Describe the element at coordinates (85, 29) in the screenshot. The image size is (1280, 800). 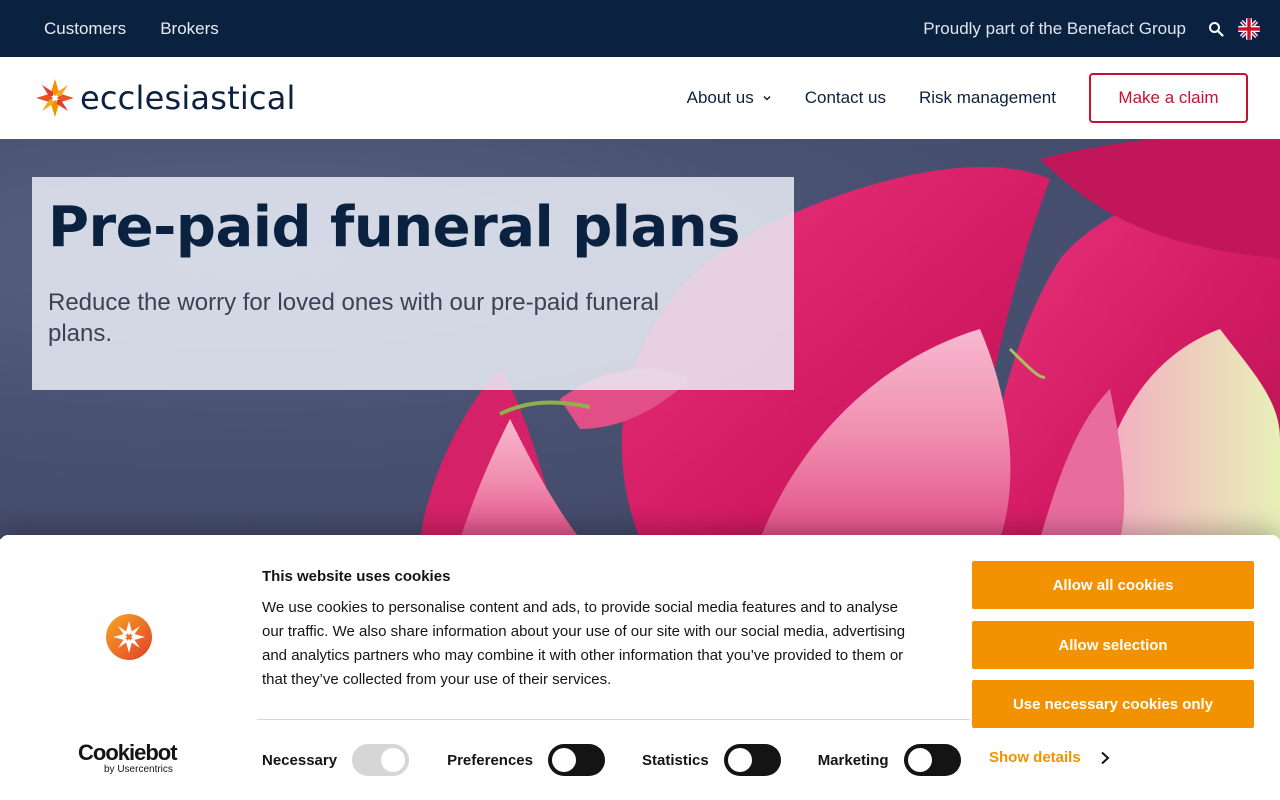
I see `customers-link: Customers` at that location.